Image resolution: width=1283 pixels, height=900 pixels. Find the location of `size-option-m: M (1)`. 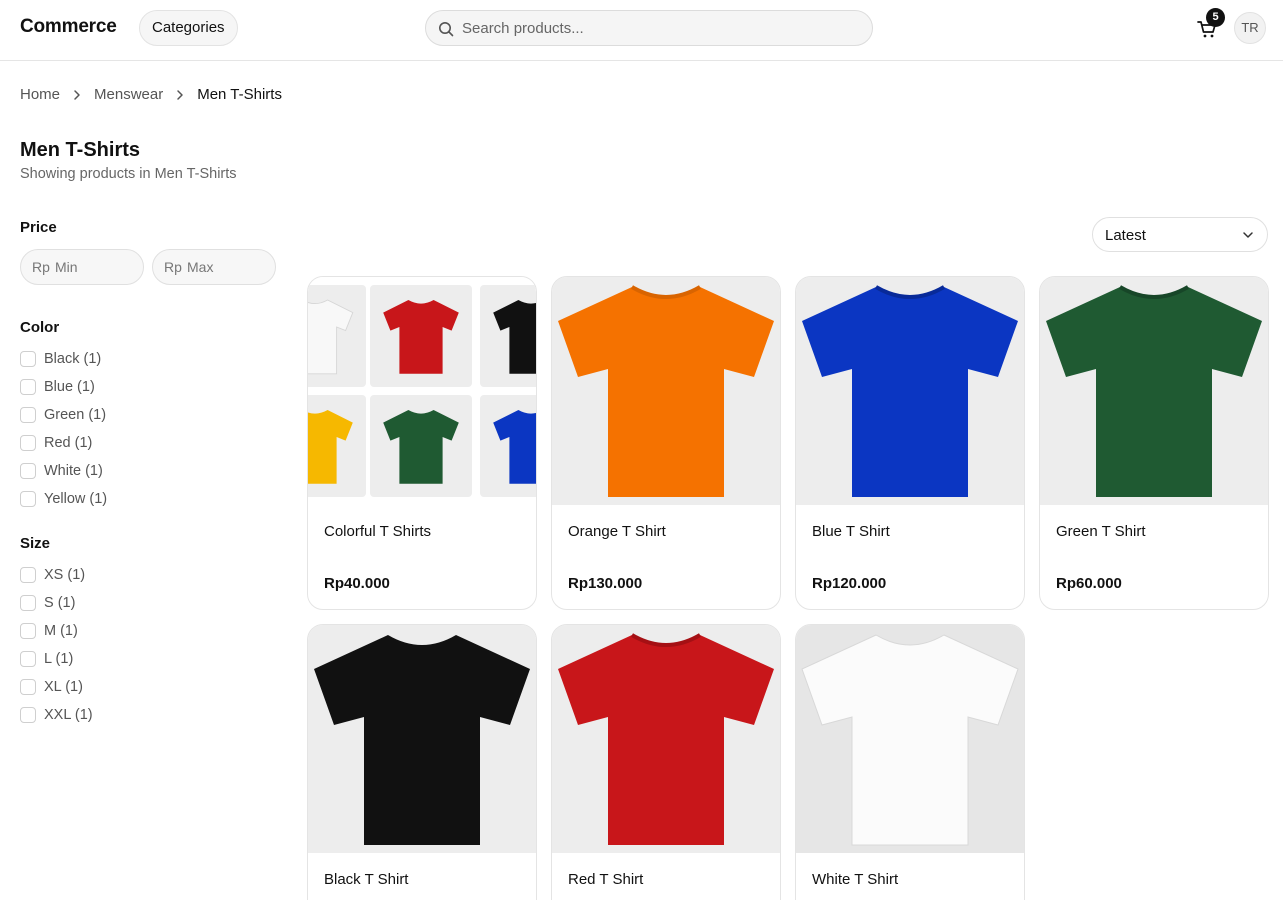

size-option-m: M (1) is located at coordinates (49, 631).